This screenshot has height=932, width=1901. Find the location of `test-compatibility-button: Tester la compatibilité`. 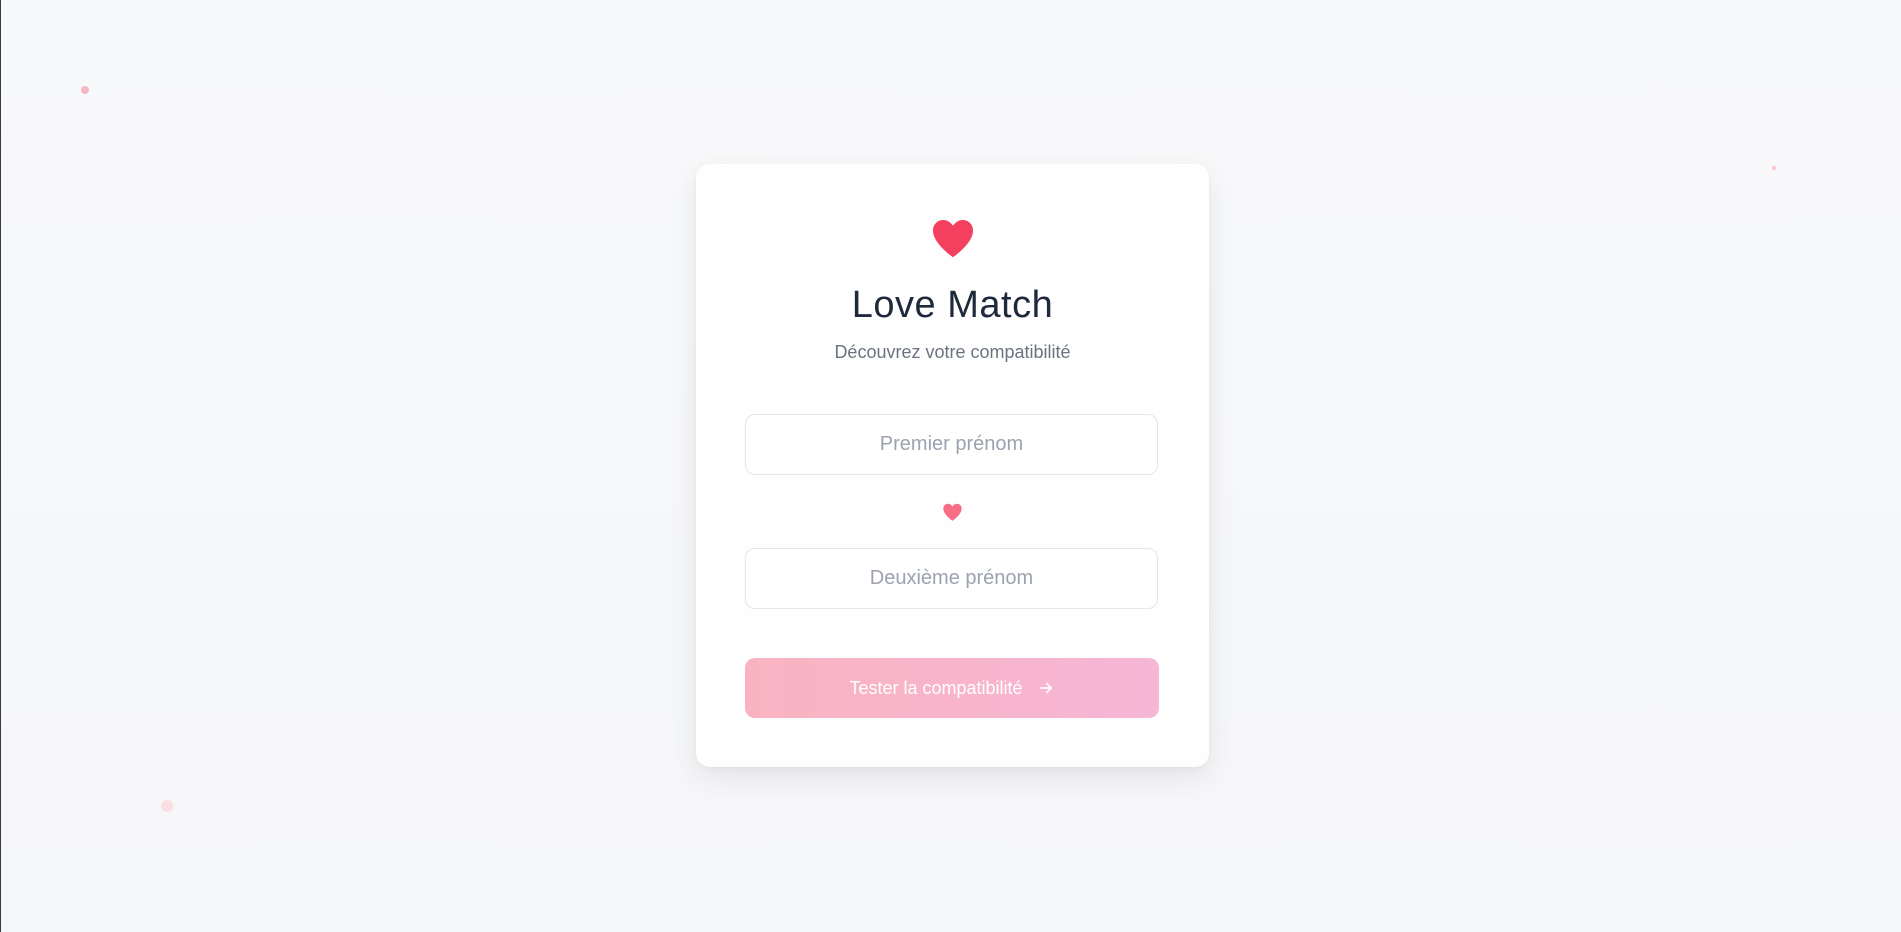

test-compatibility-button: Tester la compatibilité is located at coordinates (952, 688).